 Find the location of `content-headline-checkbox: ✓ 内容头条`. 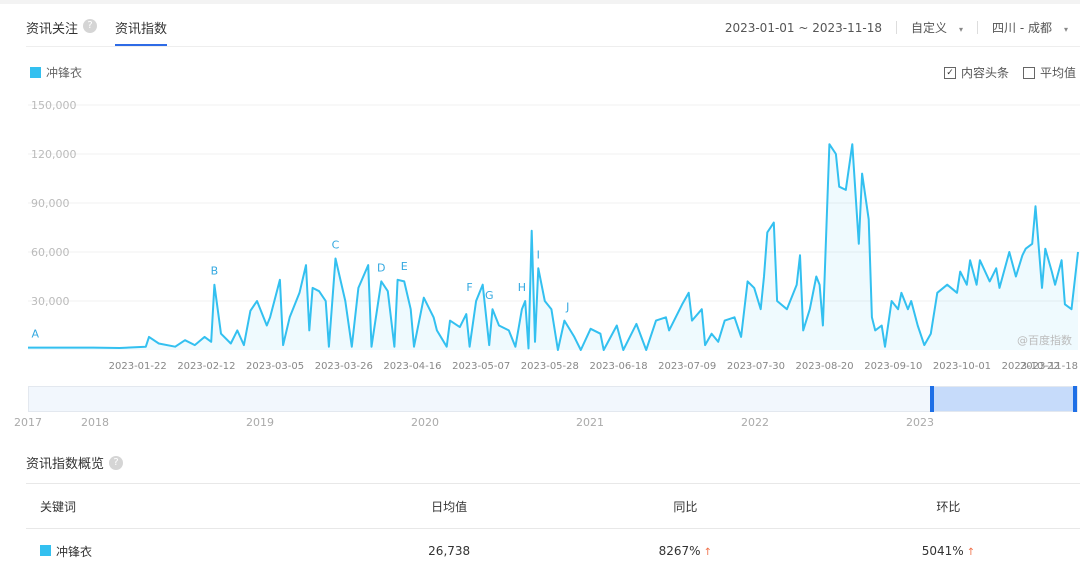

content-headline-checkbox: ✓ 内容头条 is located at coordinates (976, 72).